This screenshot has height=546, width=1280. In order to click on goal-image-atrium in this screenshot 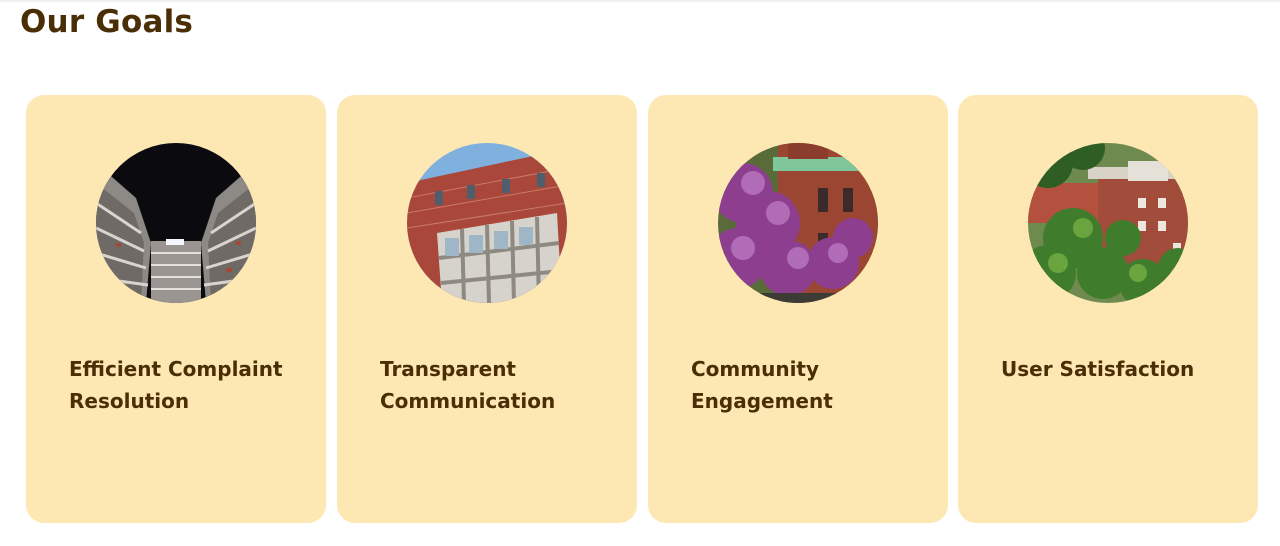, I will do `click(176, 223)`.